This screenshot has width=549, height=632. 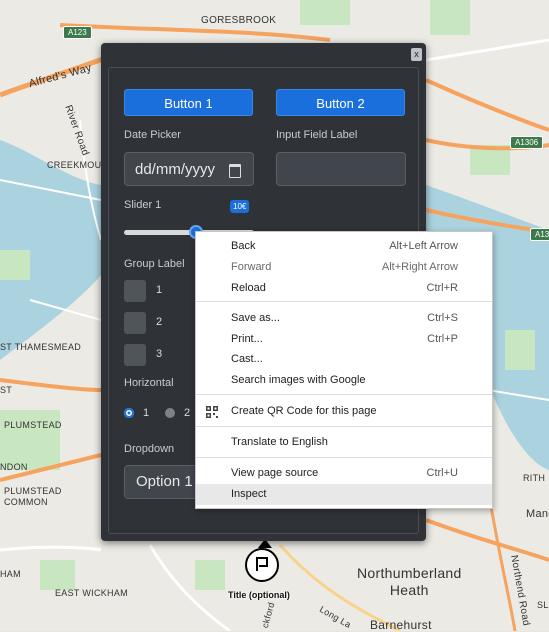 What do you see at coordinates (33, 496) in the screenshot?
I see `map-label-plumstead-common: PLUMSTEAD COMMON` at bounding box center [33, 496].